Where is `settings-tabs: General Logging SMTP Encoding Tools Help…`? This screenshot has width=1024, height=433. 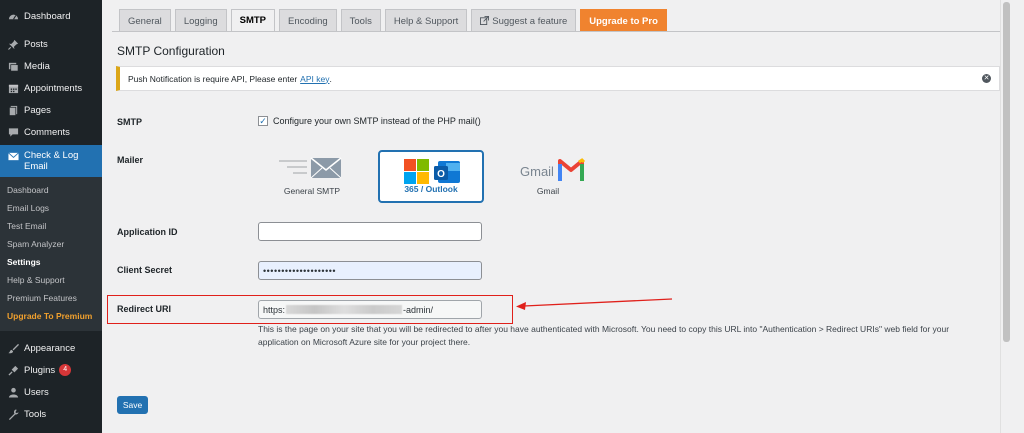 settings-tabs: General Logging SMTP Encoding Tools Help… is located at coordinates (395, 20).